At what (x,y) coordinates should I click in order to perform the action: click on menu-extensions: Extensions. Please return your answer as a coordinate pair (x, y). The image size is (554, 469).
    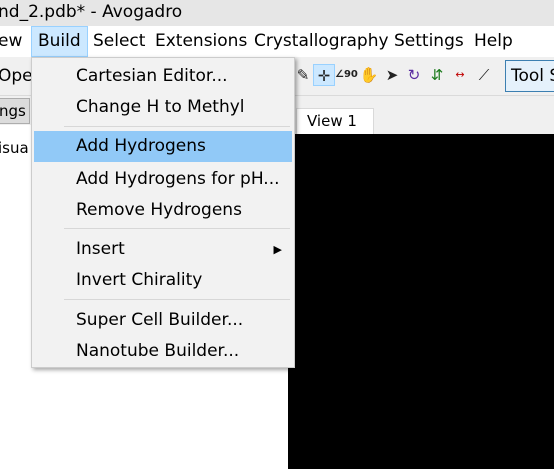
    Looking at the image, I should click on (201, 41).